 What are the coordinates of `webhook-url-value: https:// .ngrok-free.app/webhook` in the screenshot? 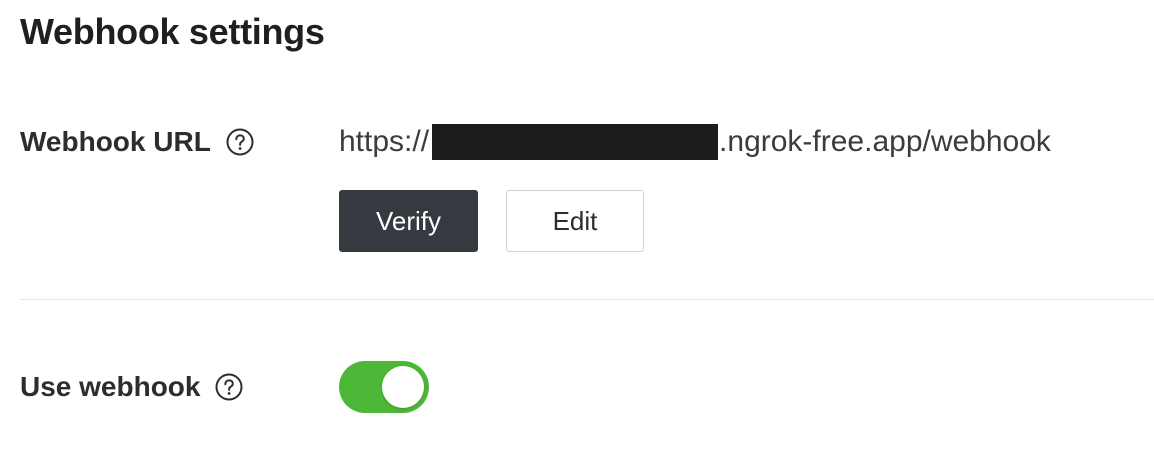 It's located at (695, 142).